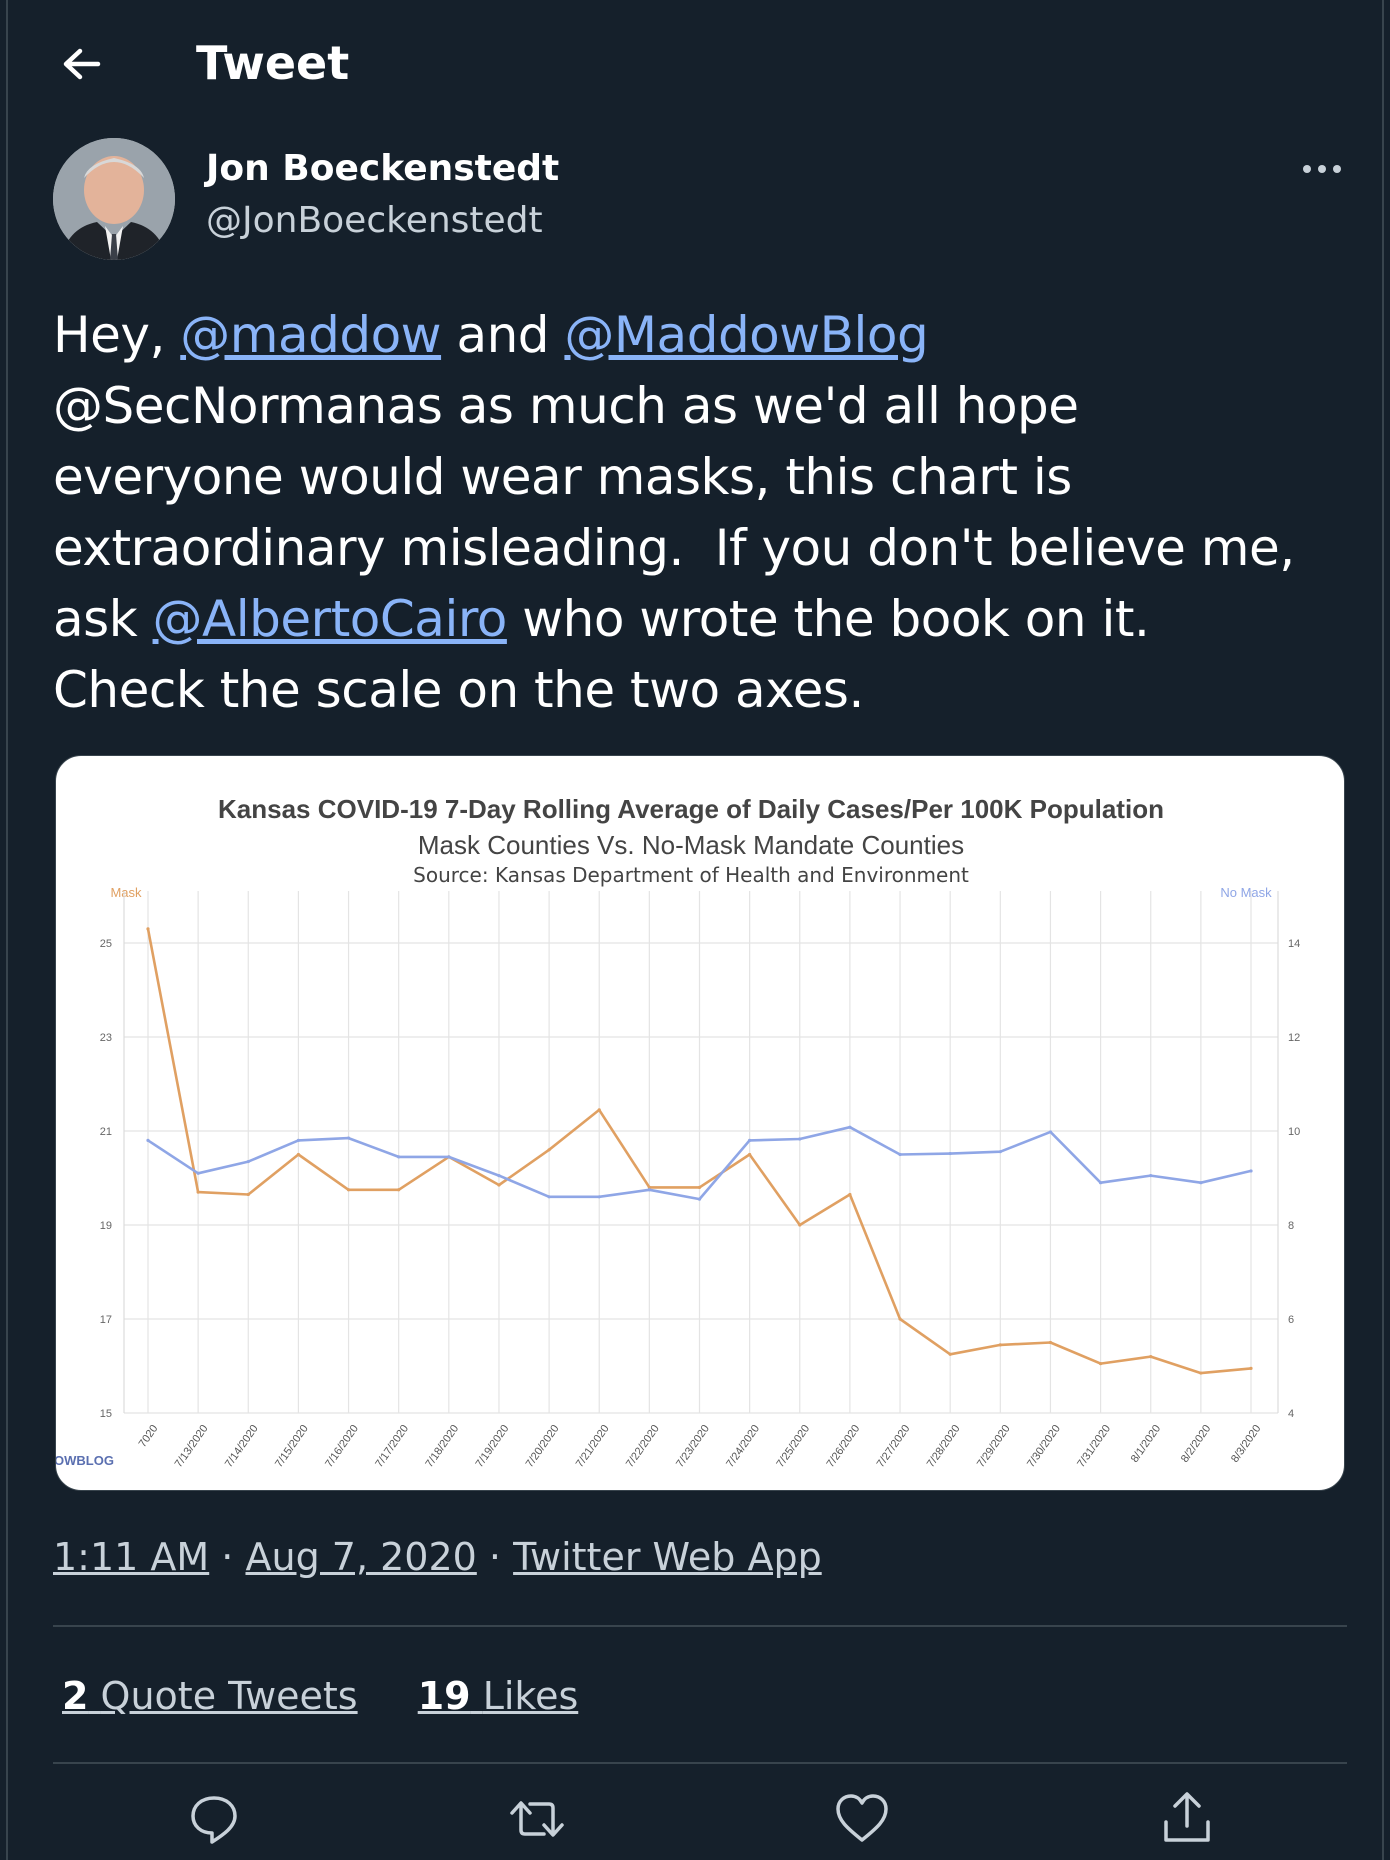 The width and height of the screenshot is (1390, 1860). What do you see at coordinates (1383, 930) in the screenshot?
I see `column-border-right` at bounding box center [1383, 930].